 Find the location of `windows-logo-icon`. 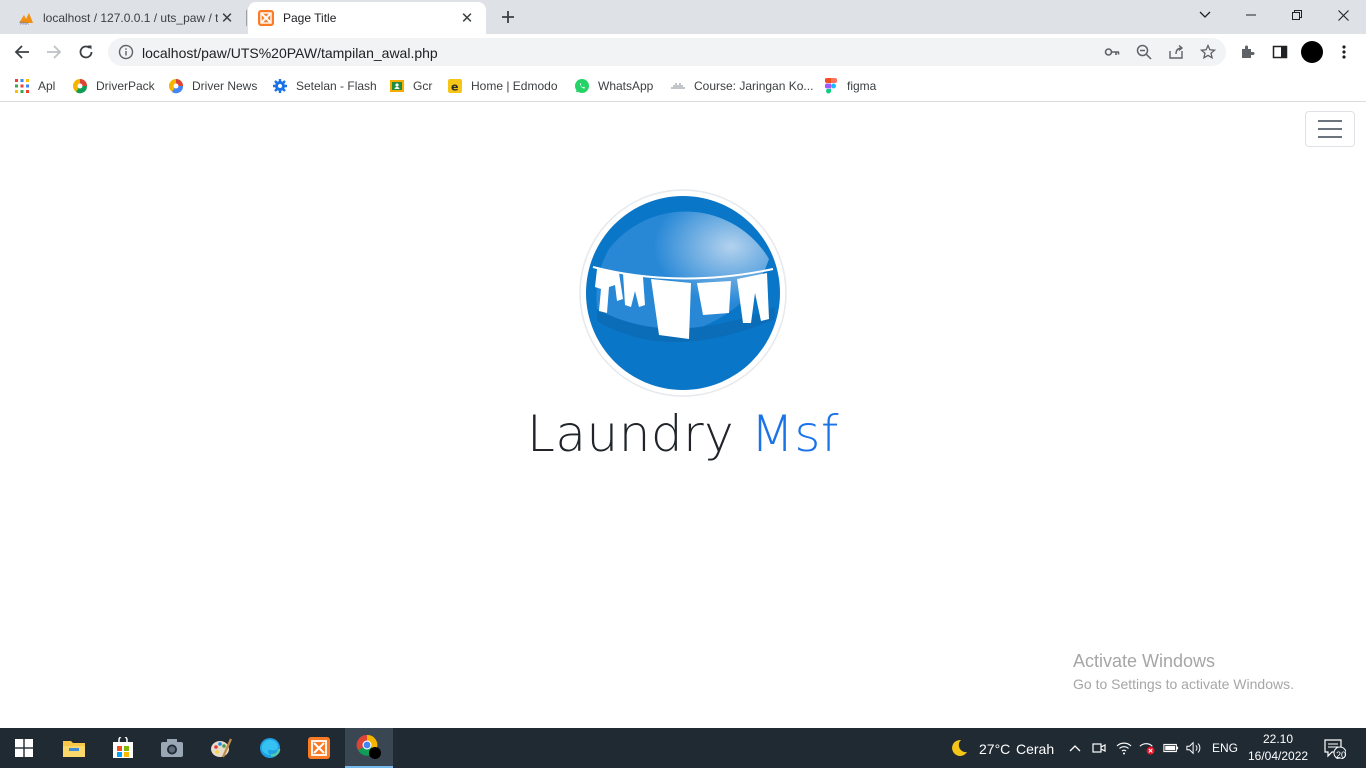

windows-logo-icon is located at coordinates (24, 748).